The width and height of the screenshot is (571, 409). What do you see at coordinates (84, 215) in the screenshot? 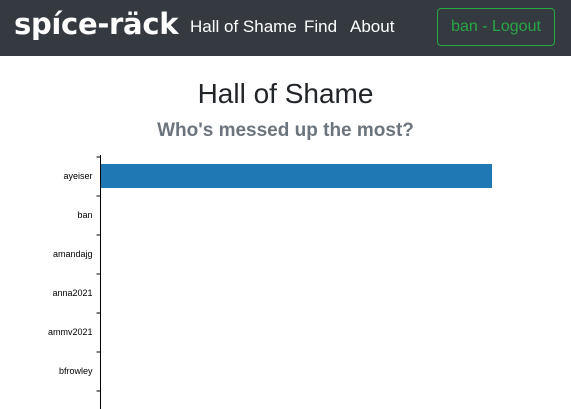
I see `y-tick-label: ban` at bounding box center [84, 215].